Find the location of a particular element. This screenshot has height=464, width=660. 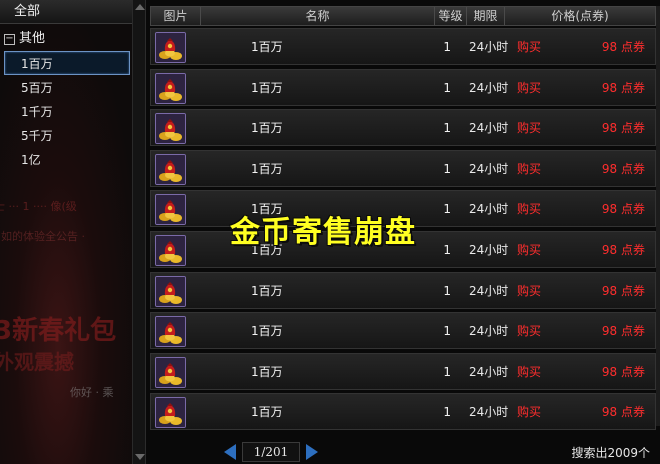

header-level: 等级 is located at coordinates (451, 16).